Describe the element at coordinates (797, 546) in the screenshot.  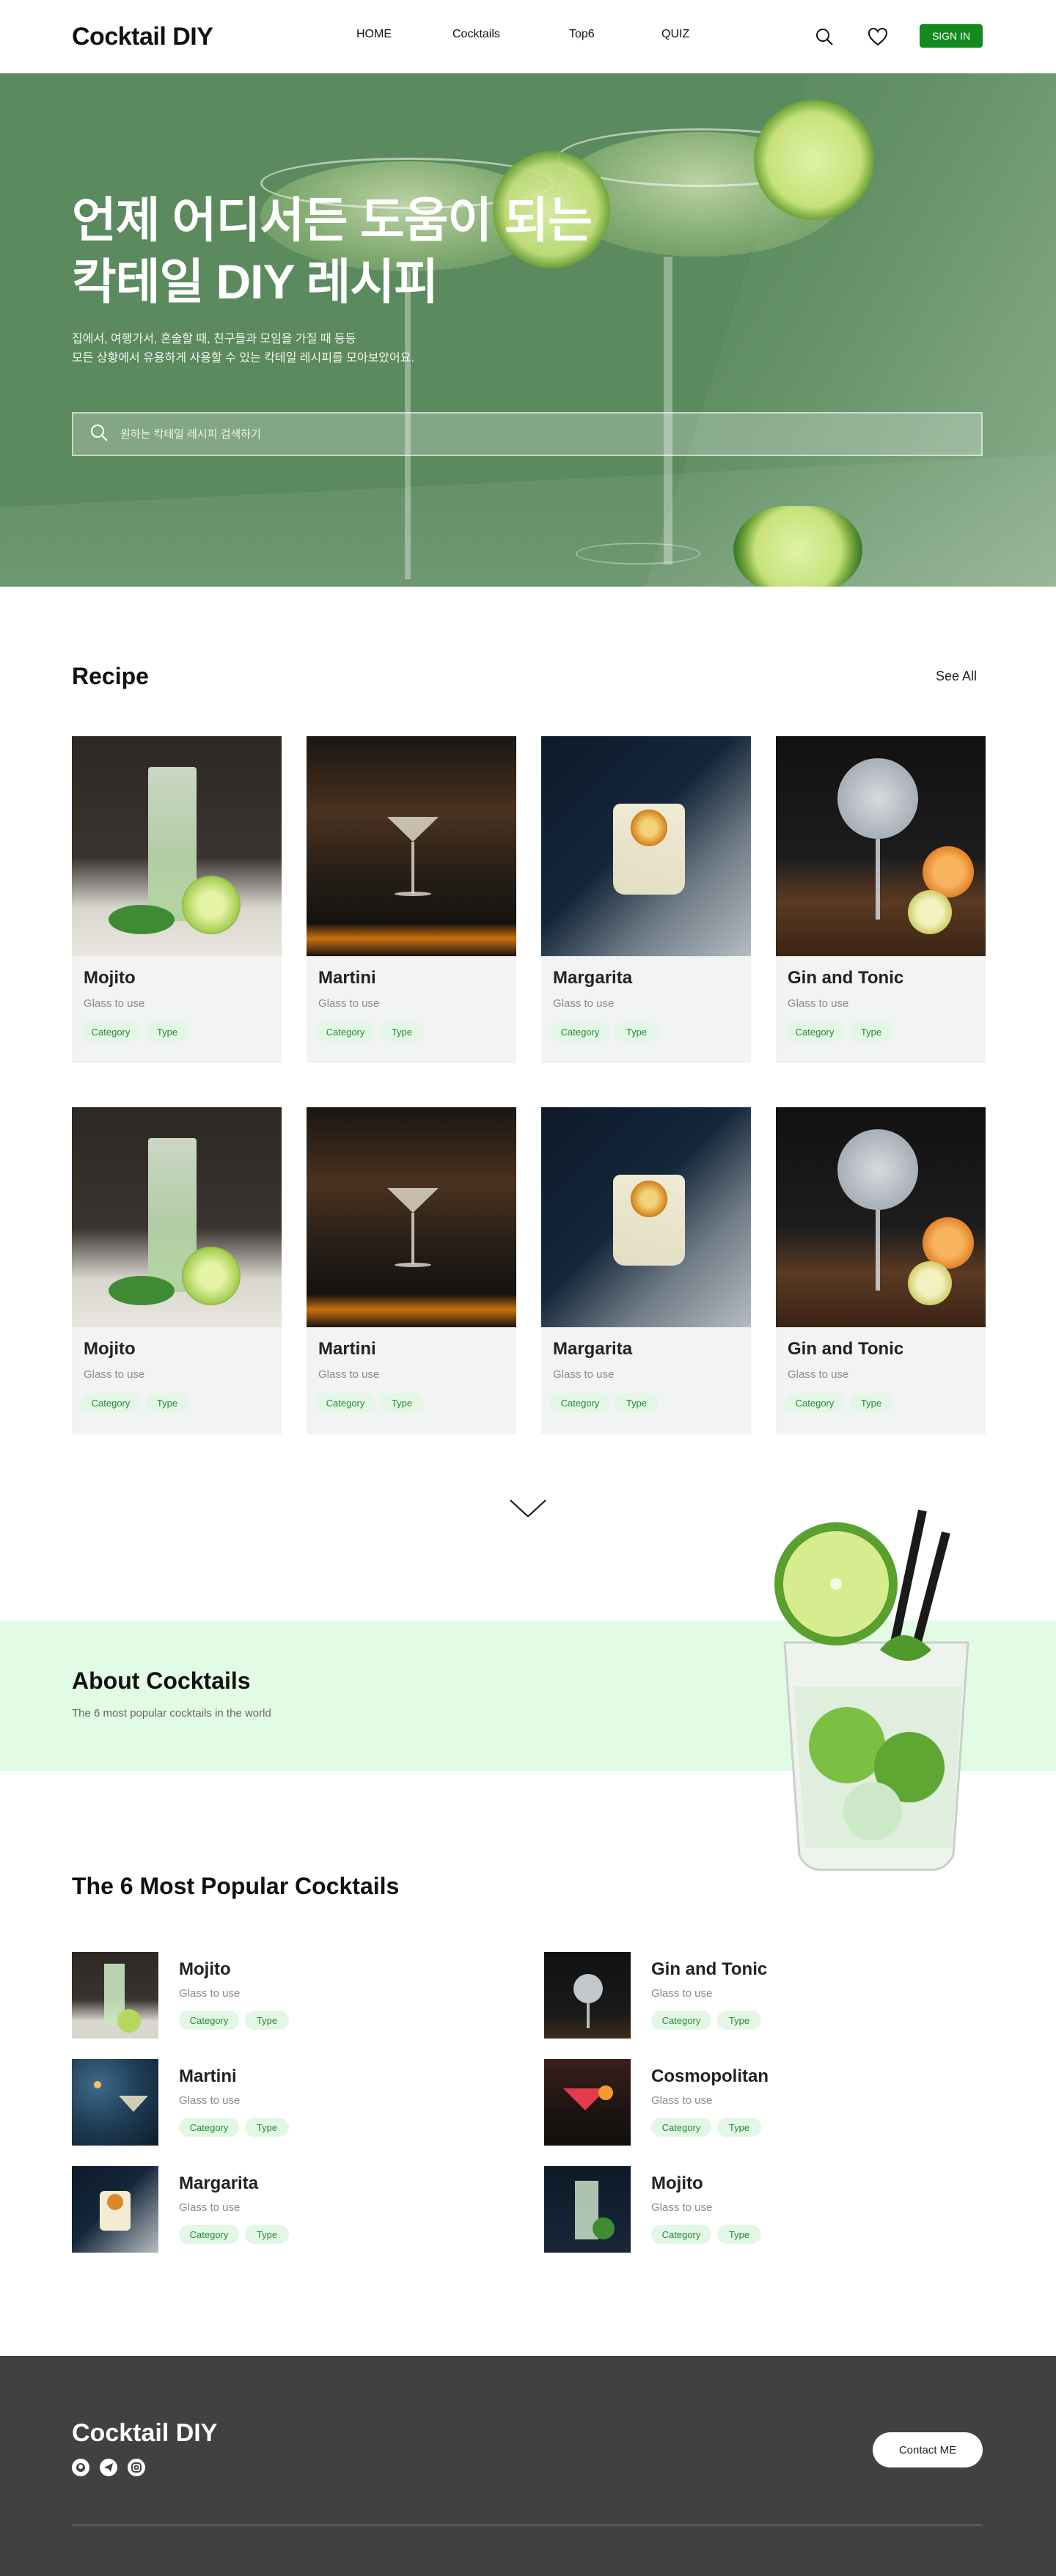
I see `hero-lime-slice` at that location.